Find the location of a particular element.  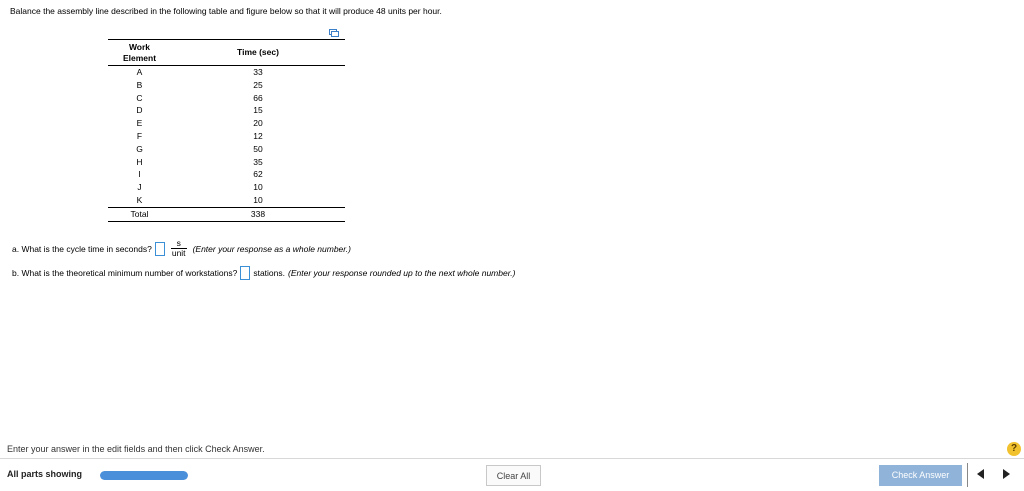

check-answer-button: Check Answer is located at coordinates (920, 475).